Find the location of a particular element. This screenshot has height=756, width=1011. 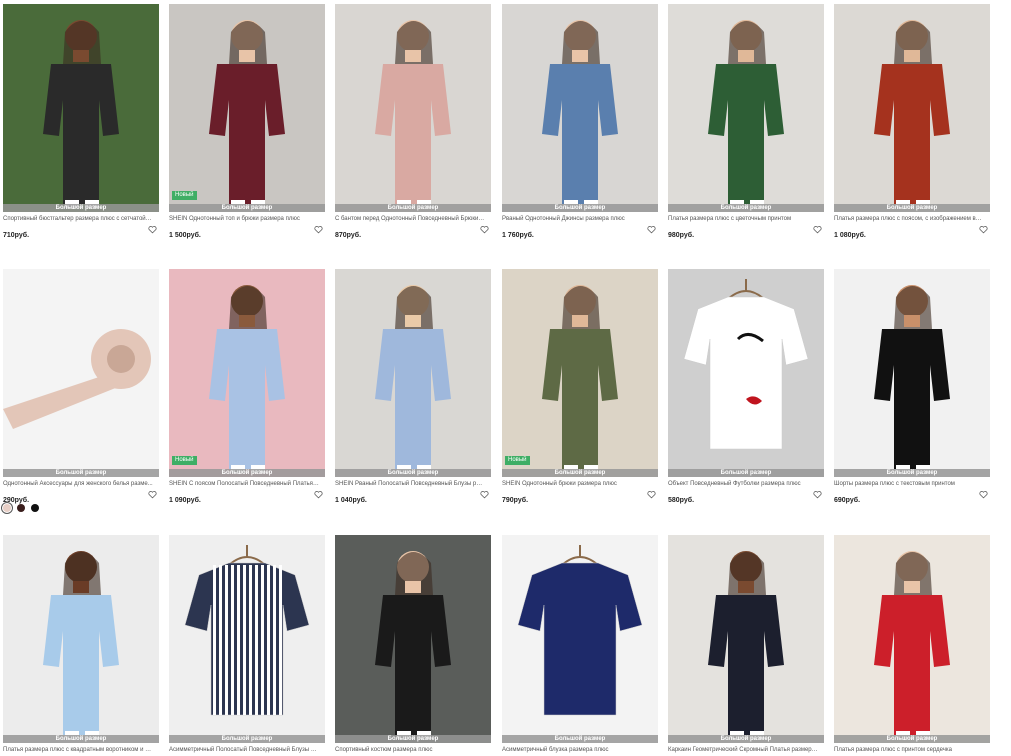

product-title: Рваный Однотонный Джинсы размера плюс is located at coordinates (577, 219).